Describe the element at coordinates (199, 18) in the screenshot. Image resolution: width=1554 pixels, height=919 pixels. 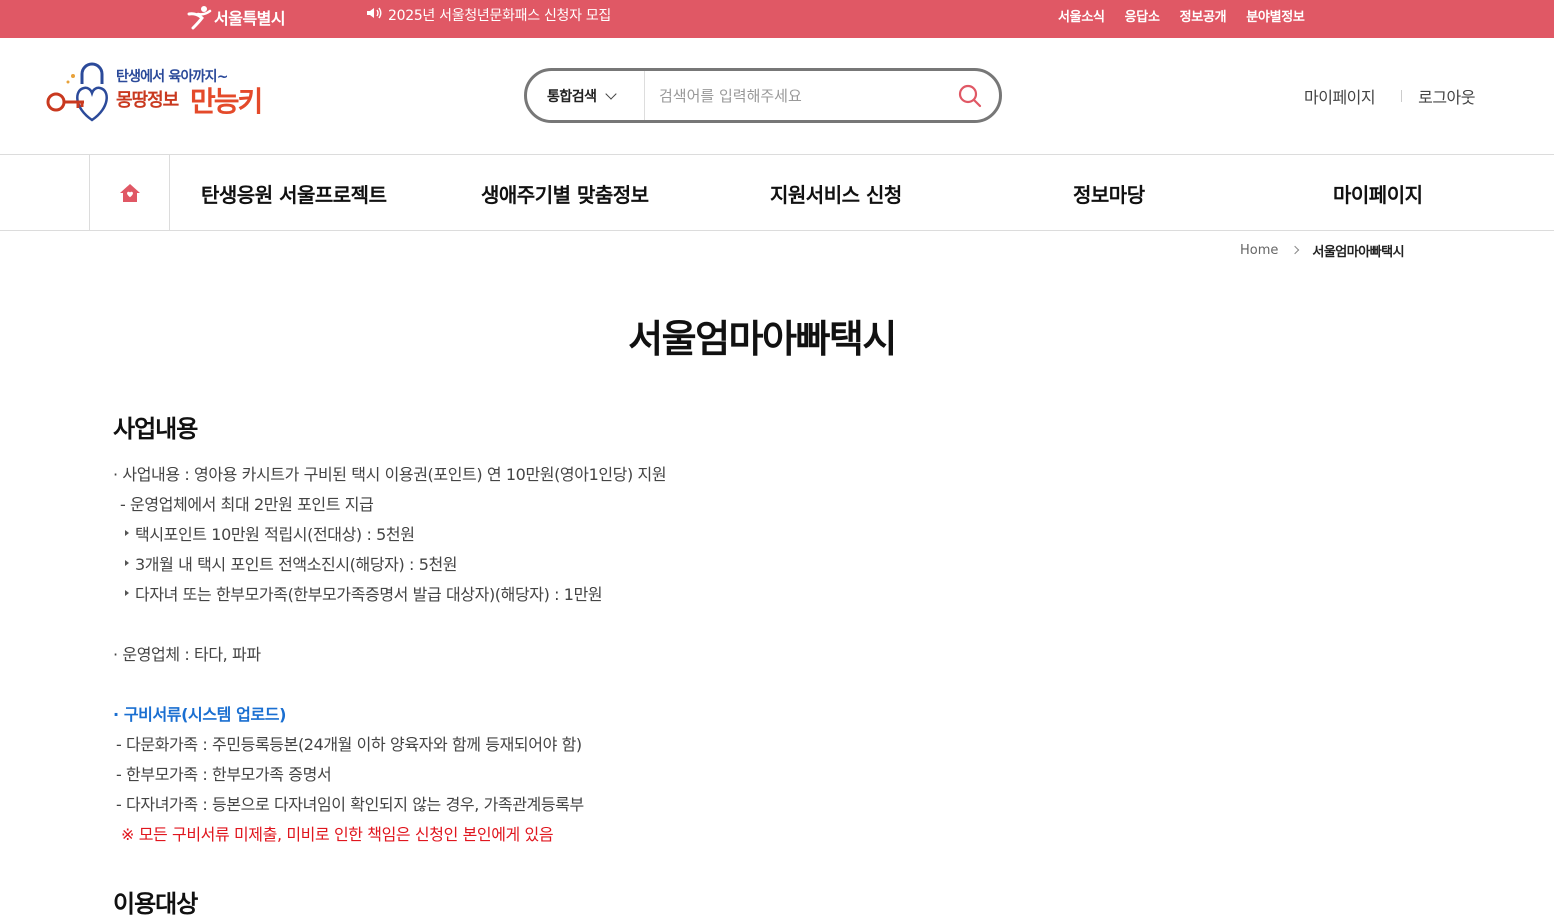
I see `seoul-logo-icon` at that location.